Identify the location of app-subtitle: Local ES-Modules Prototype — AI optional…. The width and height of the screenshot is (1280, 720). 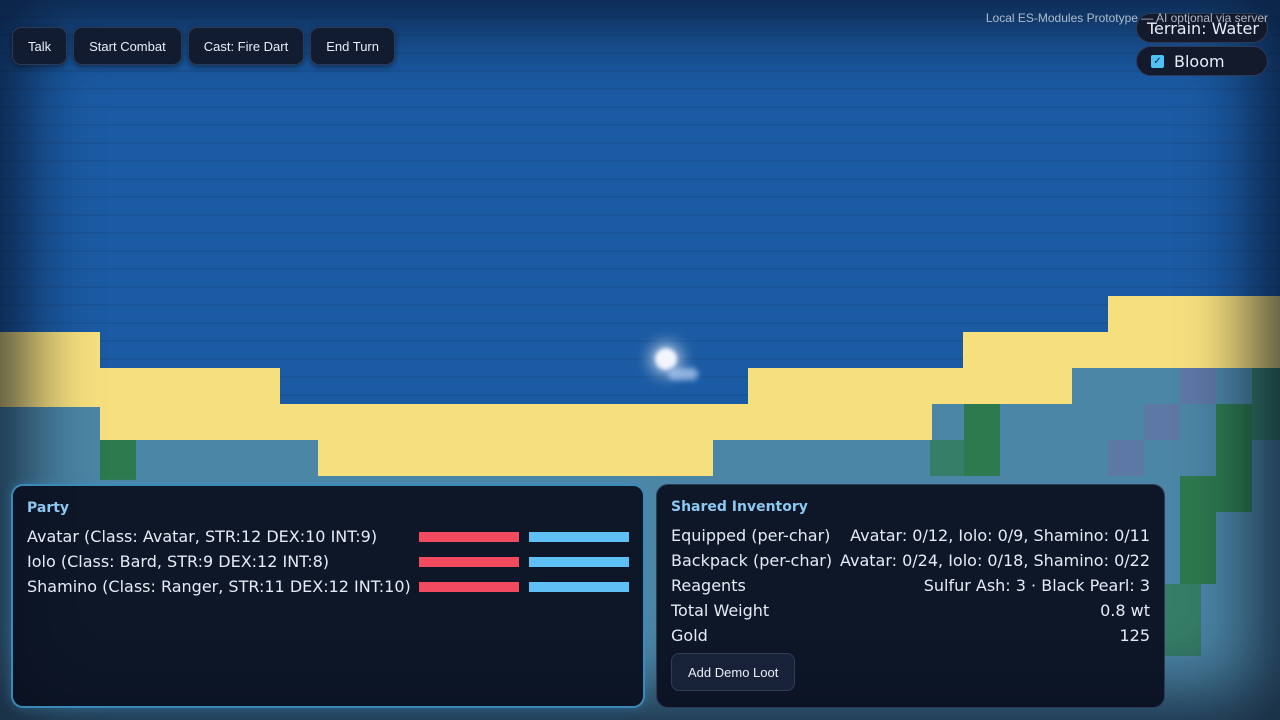
(1126, 18).